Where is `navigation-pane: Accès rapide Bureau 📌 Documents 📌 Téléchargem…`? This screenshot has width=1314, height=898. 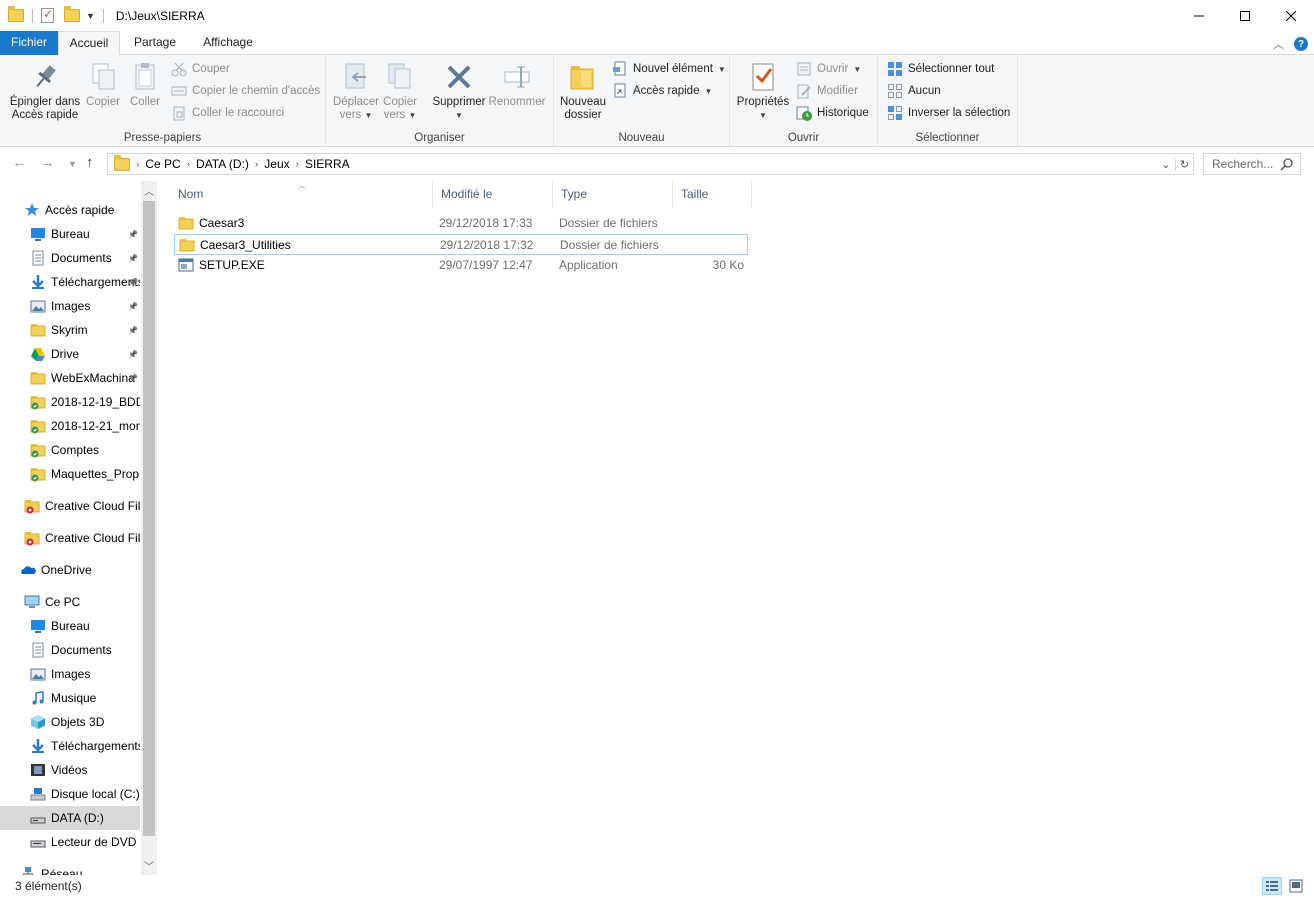
navigation-pane: Accès rapide Bureau 📌 Documents 📌 Téléchargem… is located at coordinates (78, 528).